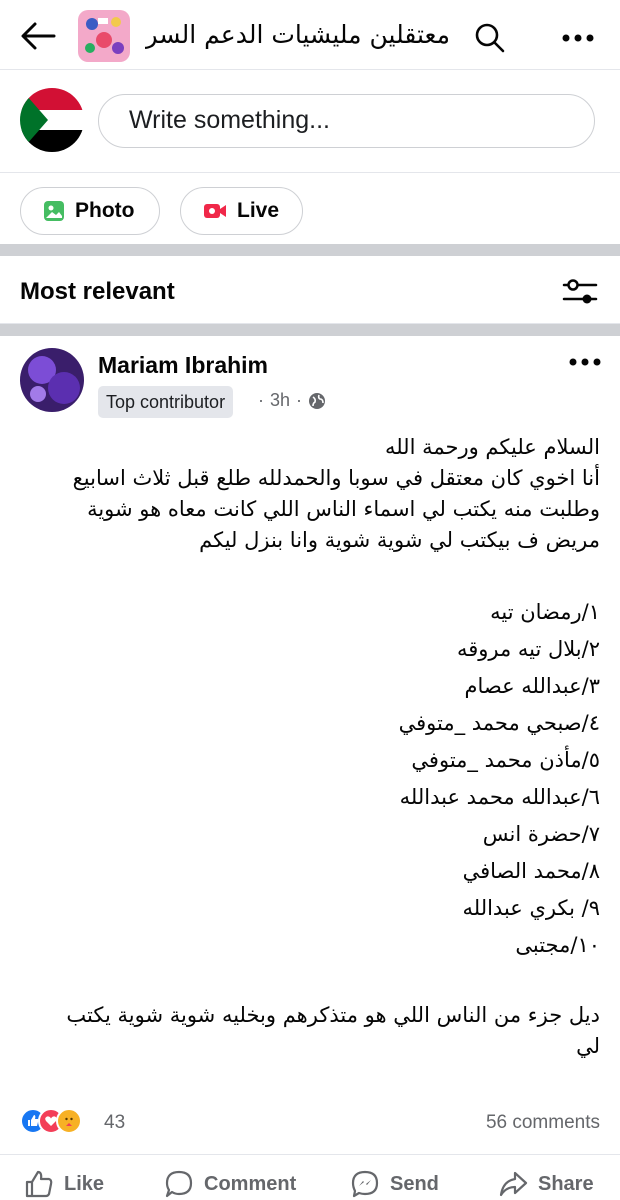 The width and height of the screenshot is (620, 1200). I want to click on name-list-item: ٦/عبدالله محمد عبدالله, so click(499, 797).